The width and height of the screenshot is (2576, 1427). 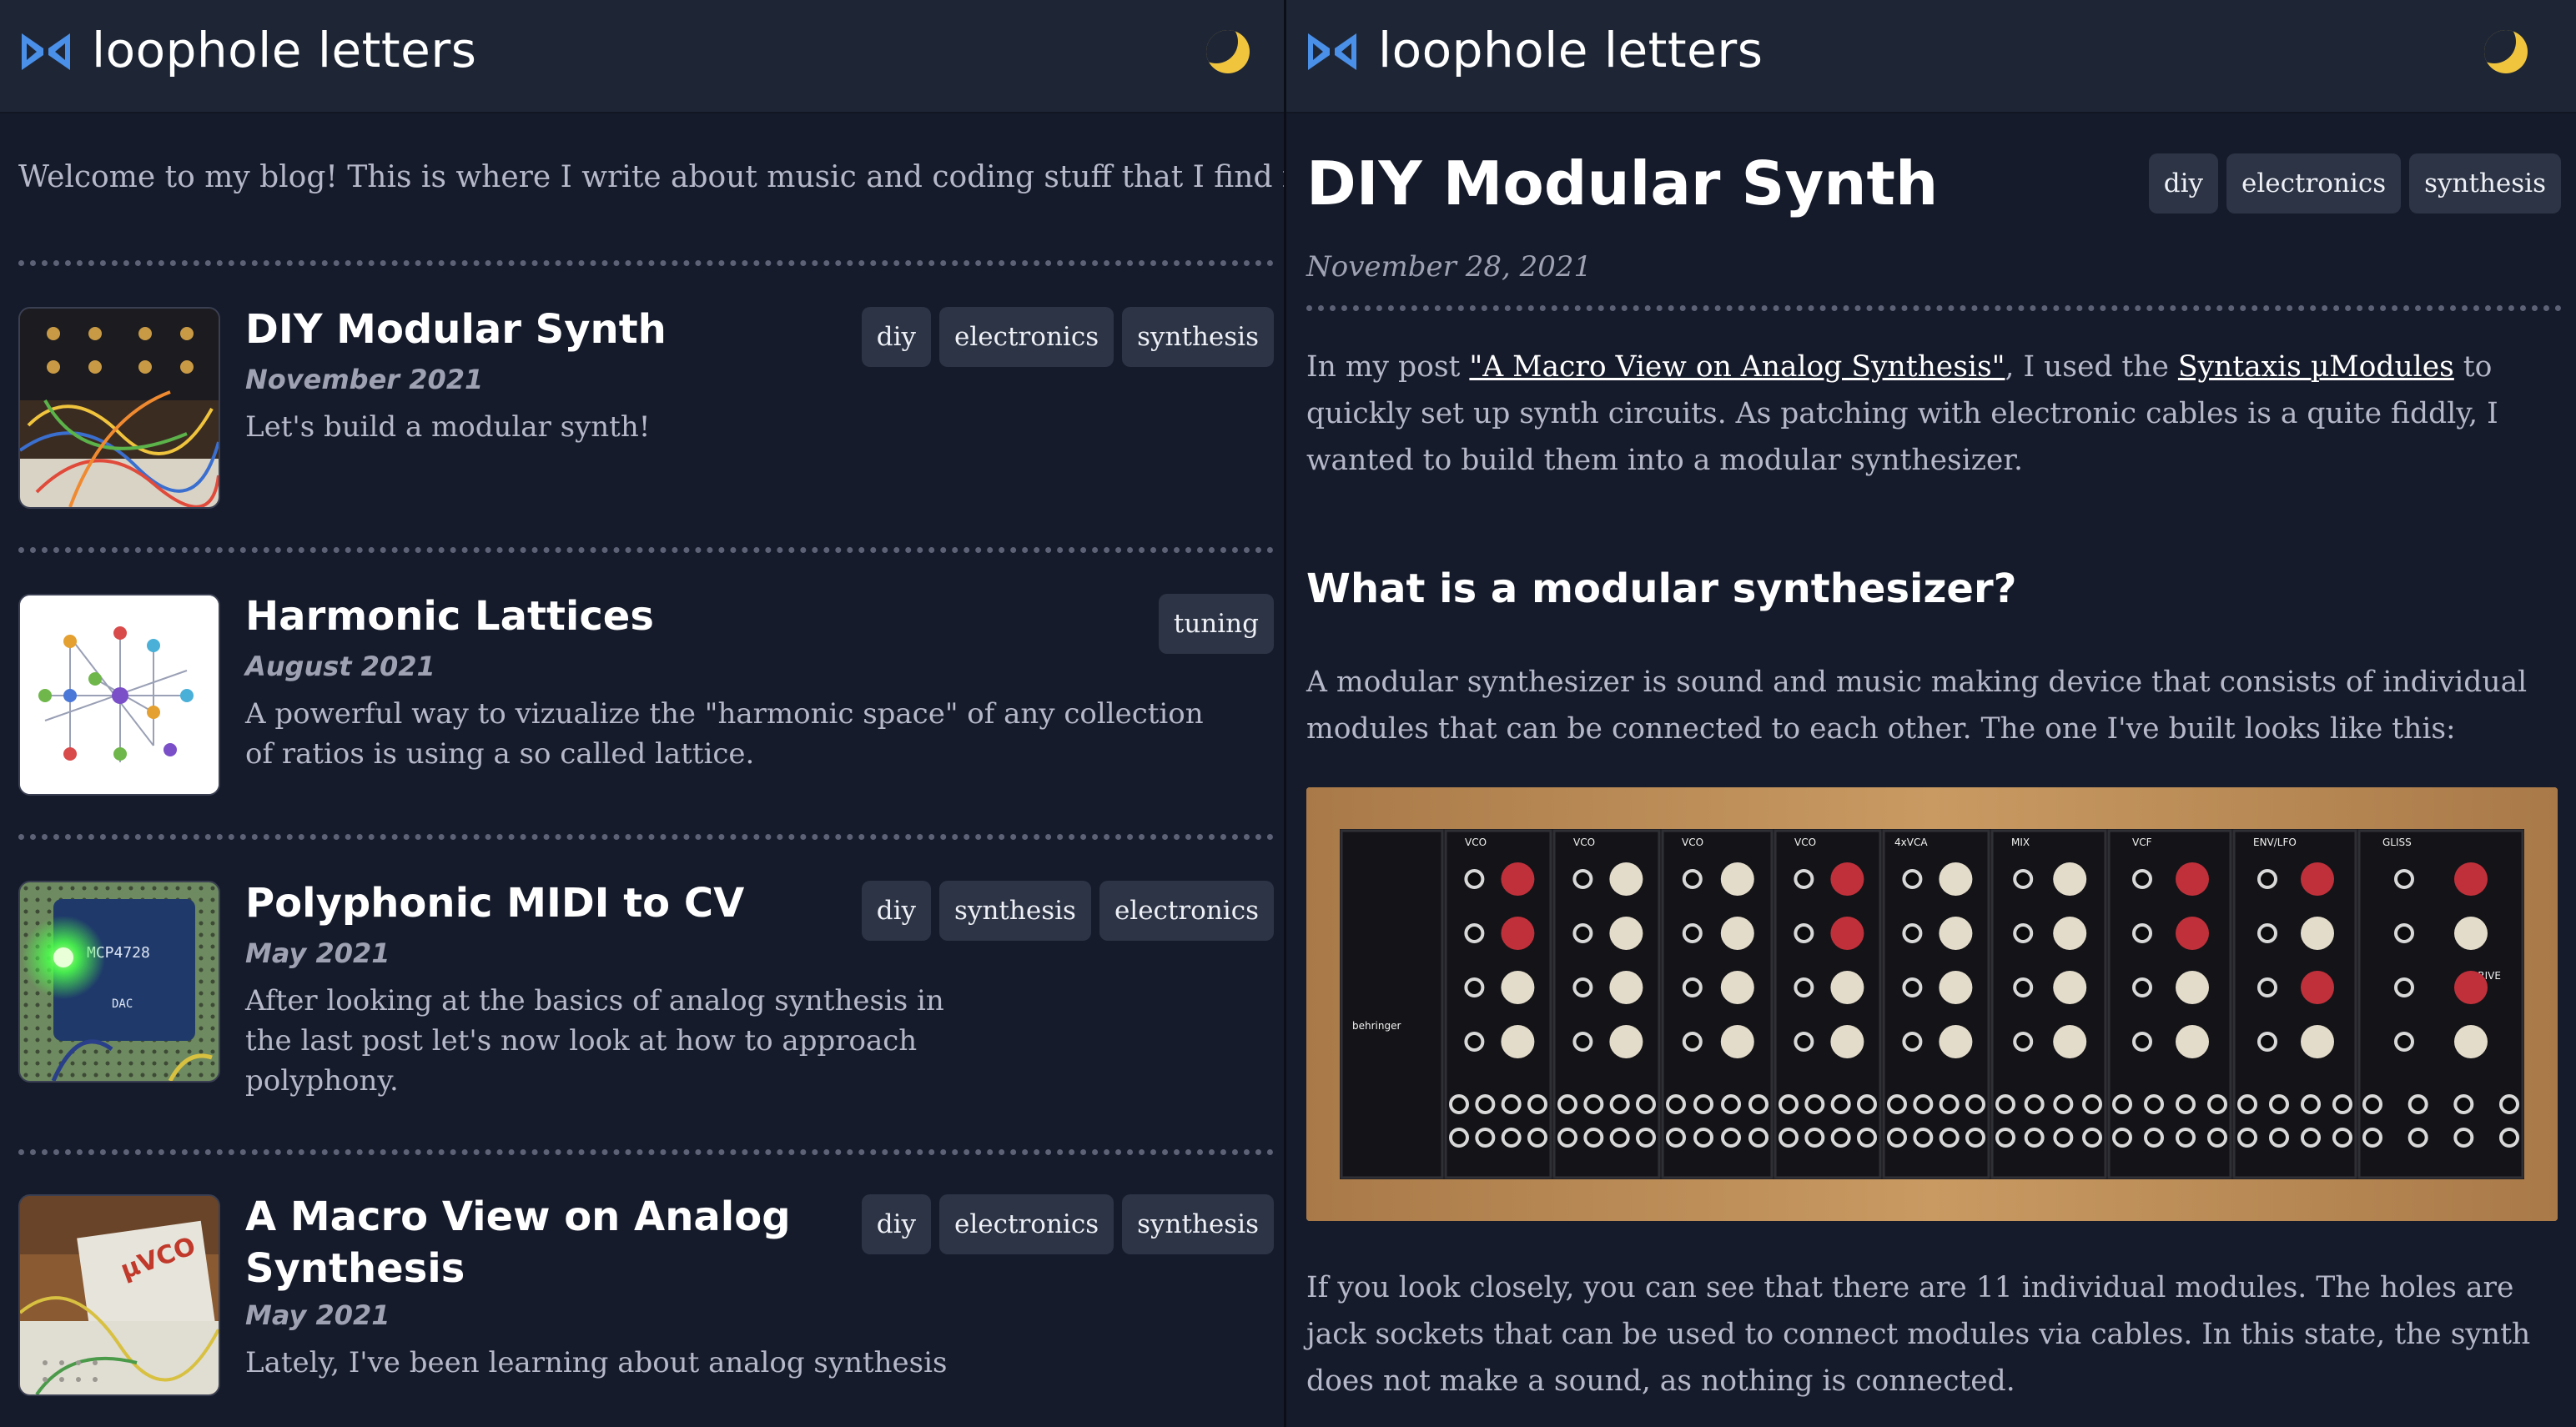 What do you see at coordinates (1805, 842) in the screenshot?
I see `module-label: VCO` at bounding box center [1805, 842].